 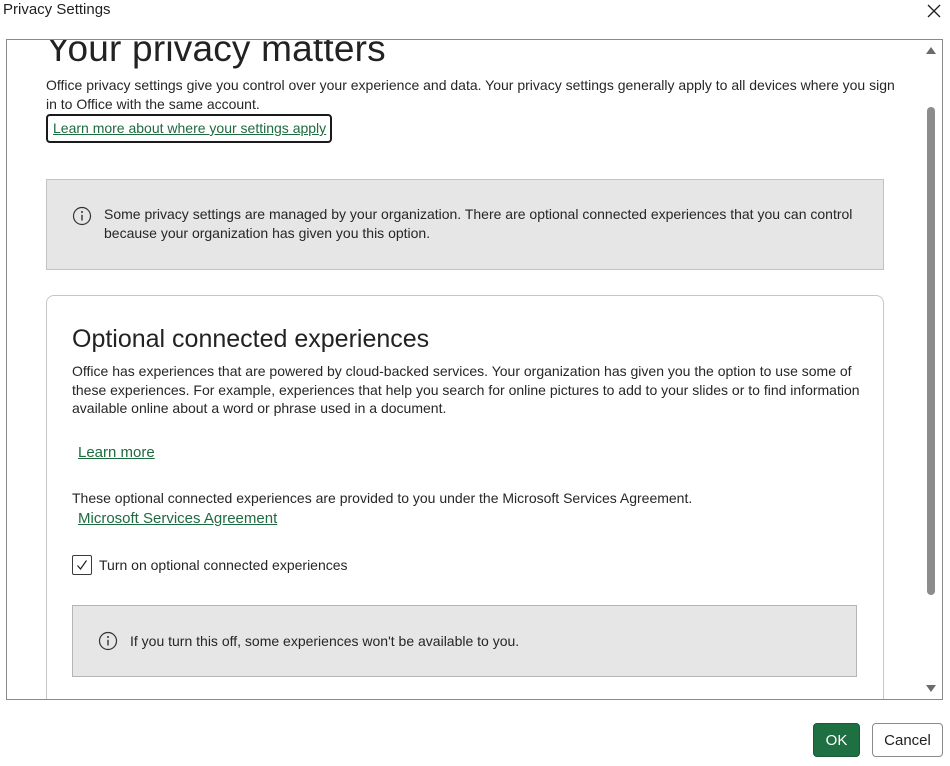 I want to click on window-title: Privacy Settings, so click(x=57, y=9).